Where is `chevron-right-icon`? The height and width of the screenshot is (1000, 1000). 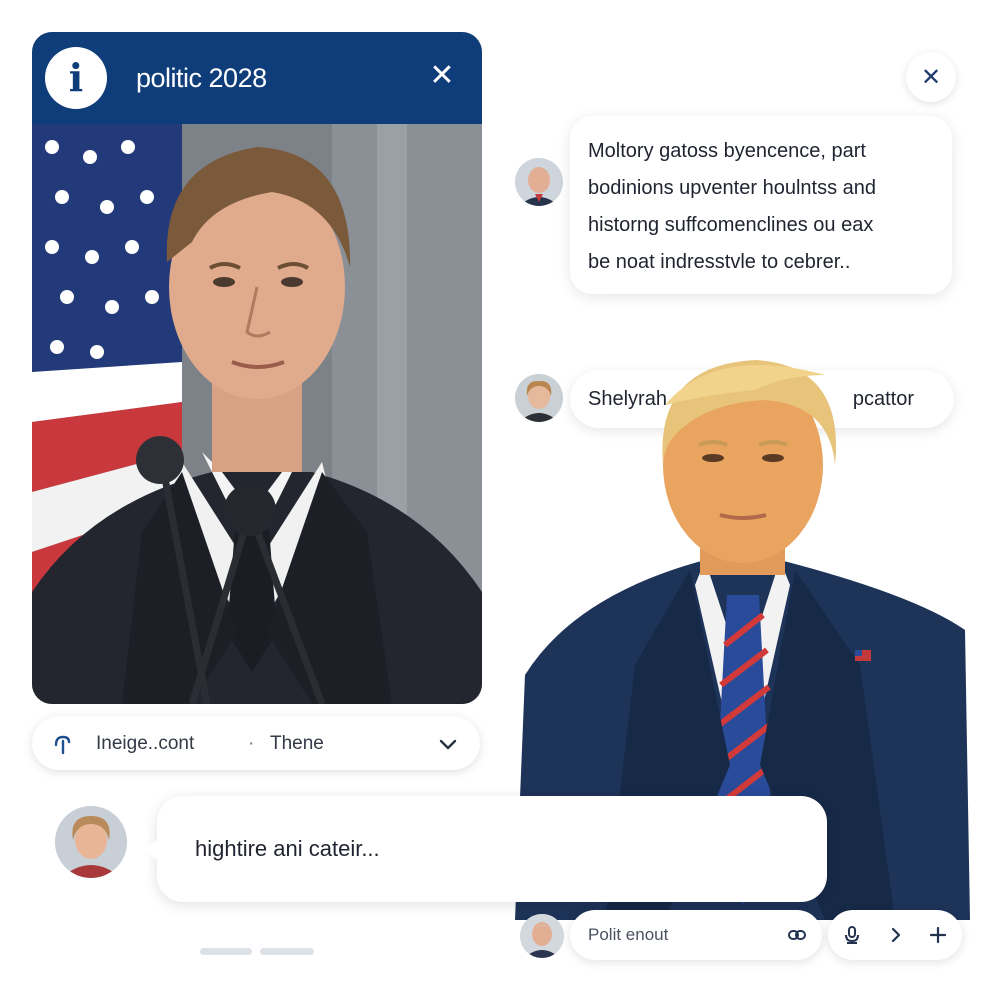
chevron-right-icon is located at coordinates (896, 935).